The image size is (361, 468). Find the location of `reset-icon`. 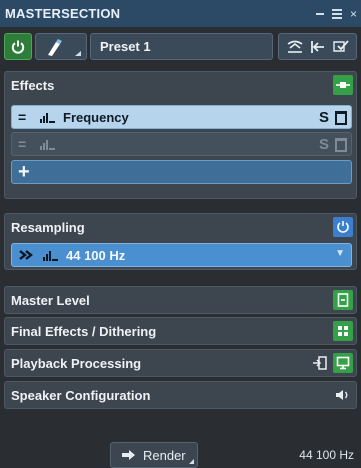

reset-icon is located at coordinates (318, 47).